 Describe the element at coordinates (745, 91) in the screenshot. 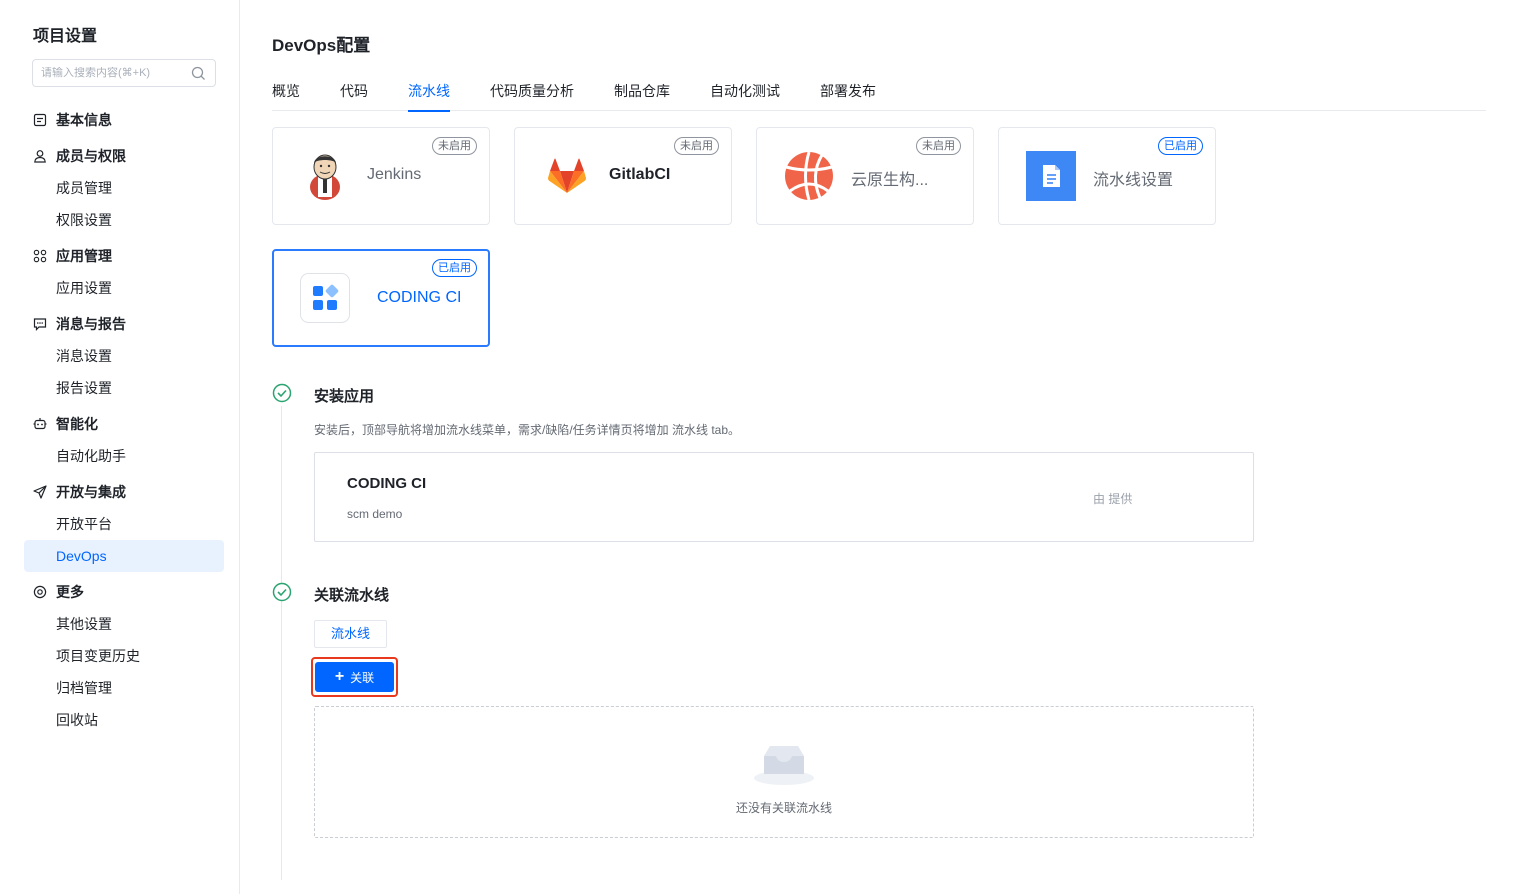

I see `tab-auto-test: 自动化测试` at that location.